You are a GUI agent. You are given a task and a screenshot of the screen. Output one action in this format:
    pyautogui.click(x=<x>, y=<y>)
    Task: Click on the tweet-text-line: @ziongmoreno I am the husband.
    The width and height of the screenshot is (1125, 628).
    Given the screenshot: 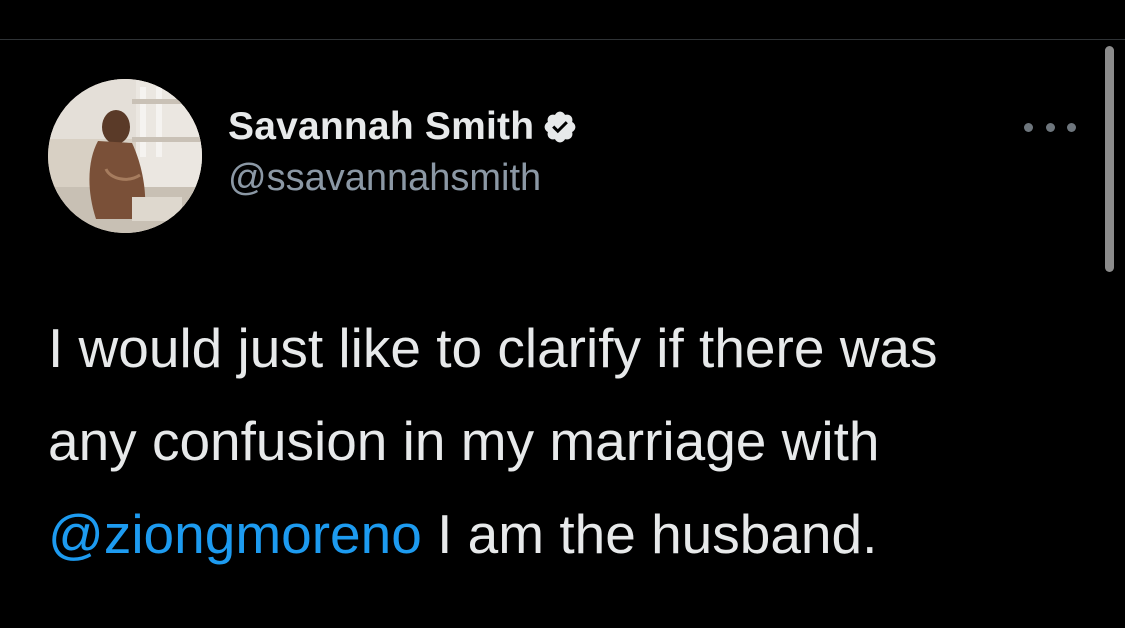 What is the action you would take?
    pyautogui.click(x=568, y=534)
    